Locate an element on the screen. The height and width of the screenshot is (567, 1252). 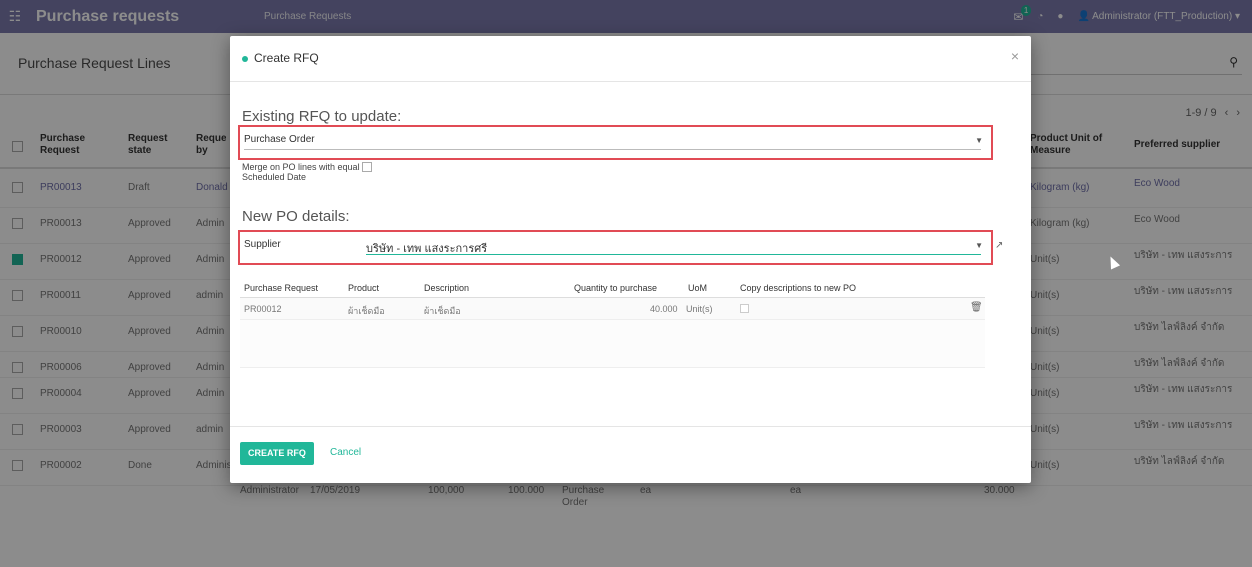
supplier-label: Supplier is located at coordinates (262, 244).